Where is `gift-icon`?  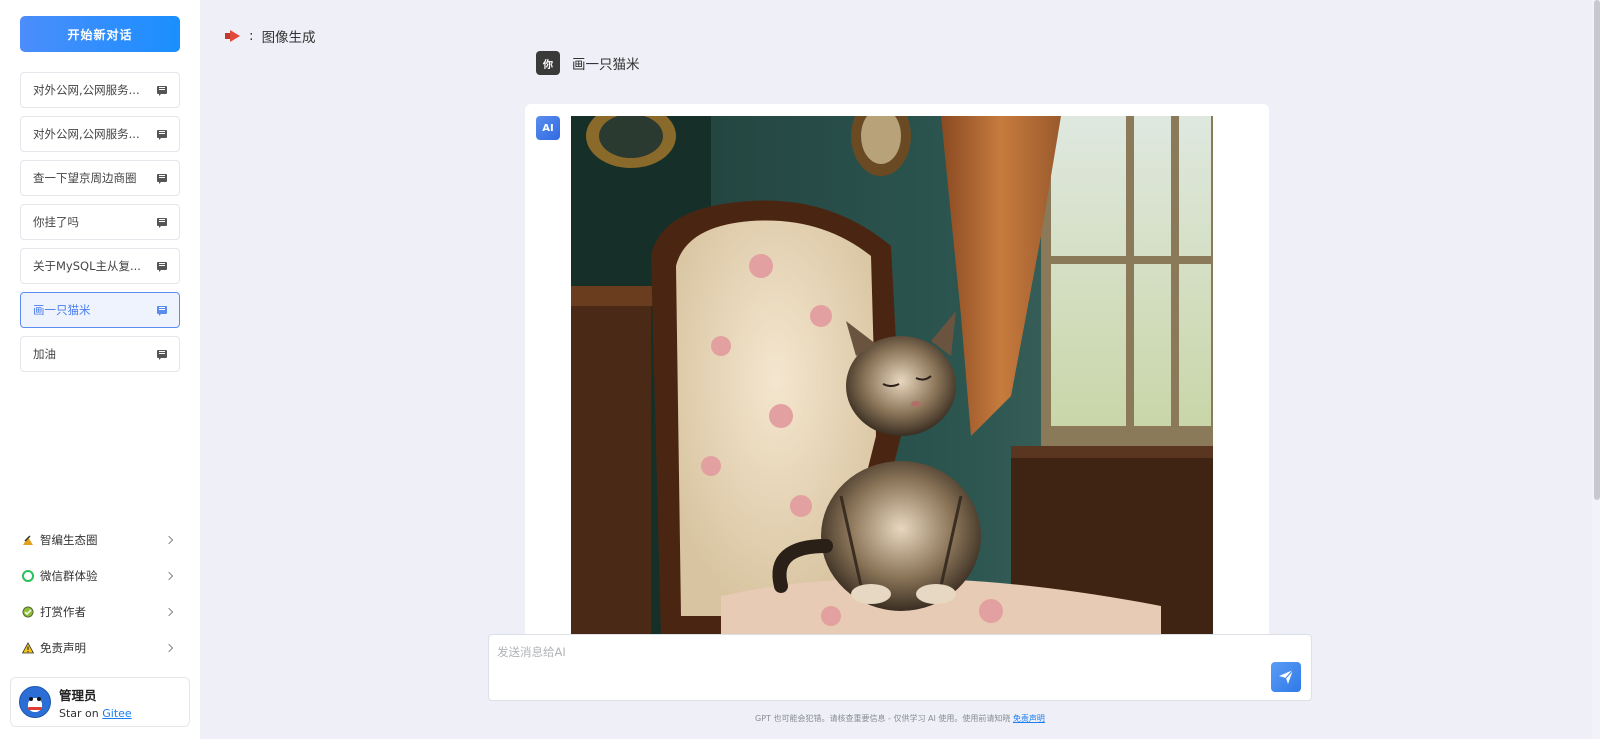 gift-icon is located at coordinates (28, 612).